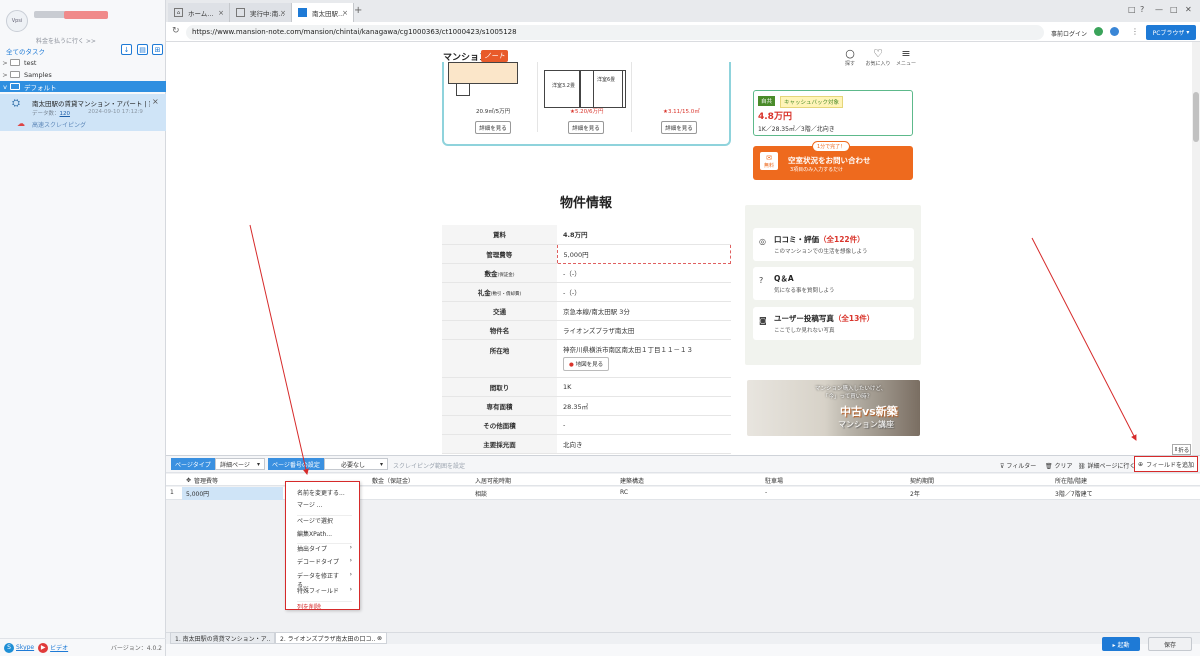 The image size is (1200, 656). Describe the element at coordinates (324, 606) in the screenshot. I see `context-menu-item: 列を削除` at that location.